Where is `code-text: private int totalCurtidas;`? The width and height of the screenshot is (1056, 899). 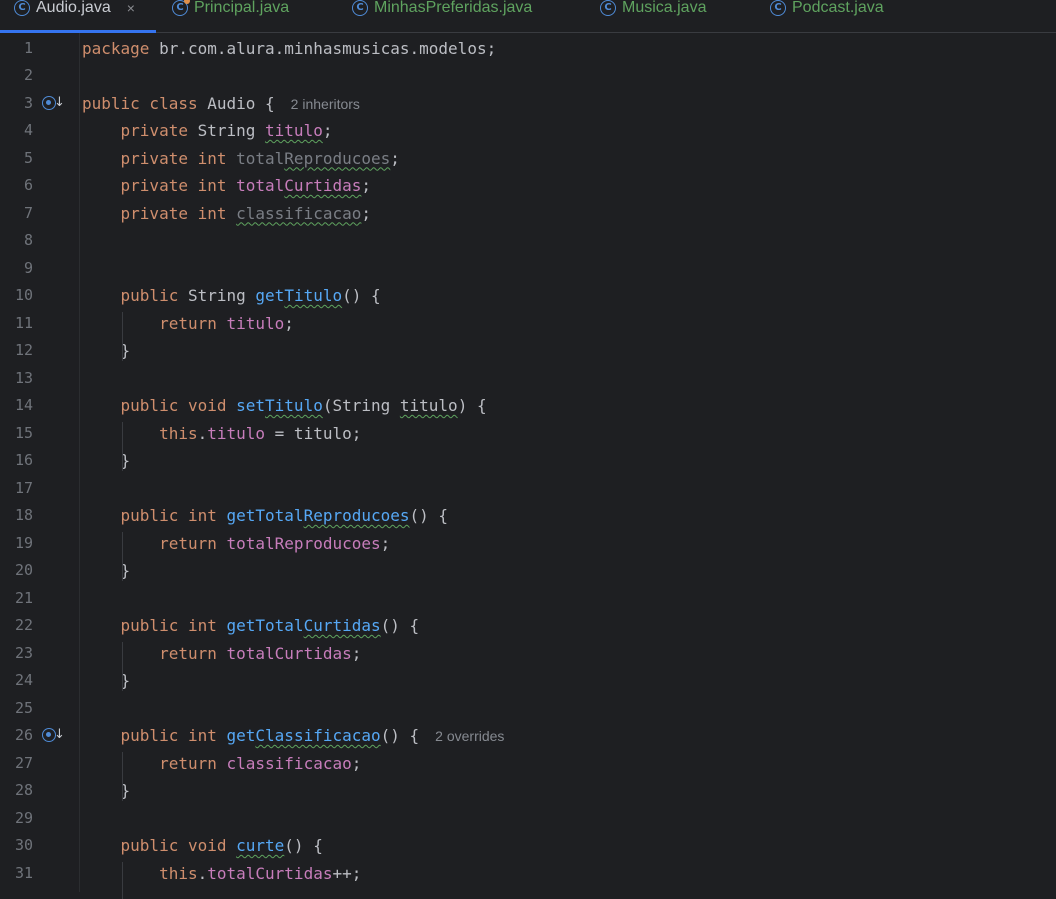 code-text: private int totalCurtidas; is located at coordinates (226, 186).